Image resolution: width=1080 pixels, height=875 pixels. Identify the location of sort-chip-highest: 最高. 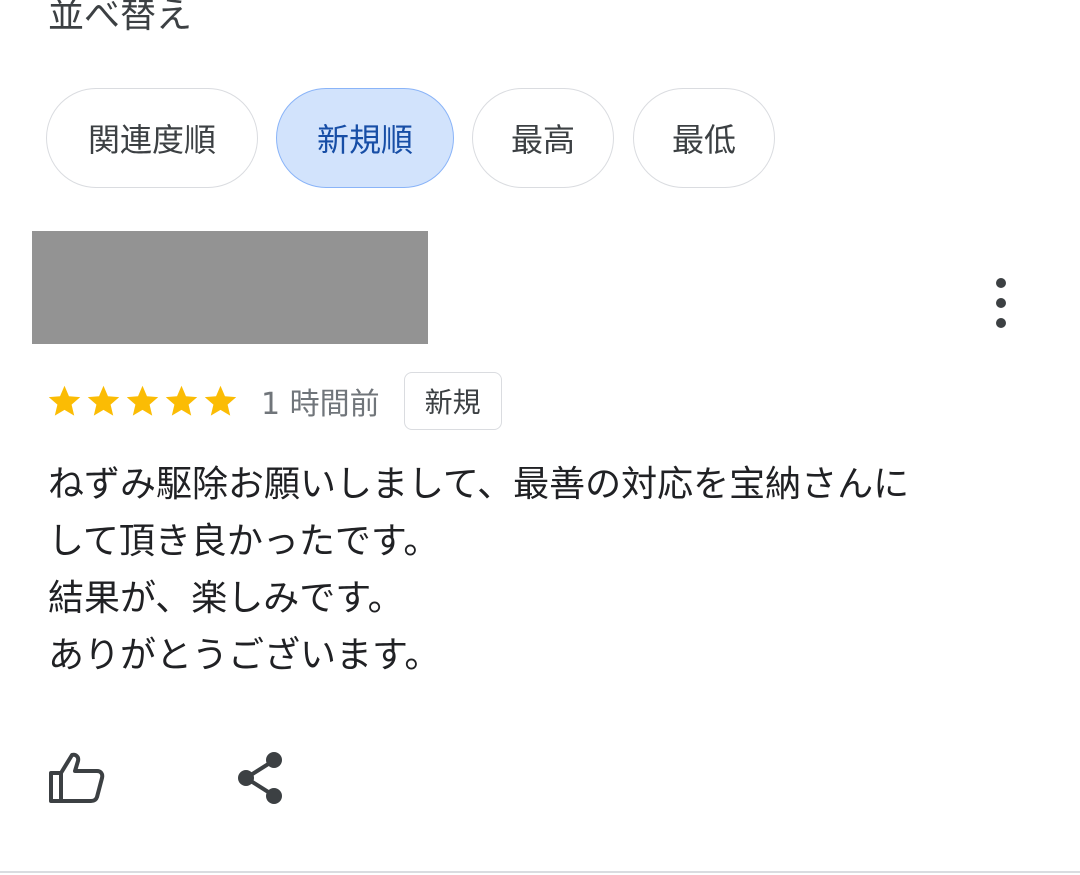
(543, 138).